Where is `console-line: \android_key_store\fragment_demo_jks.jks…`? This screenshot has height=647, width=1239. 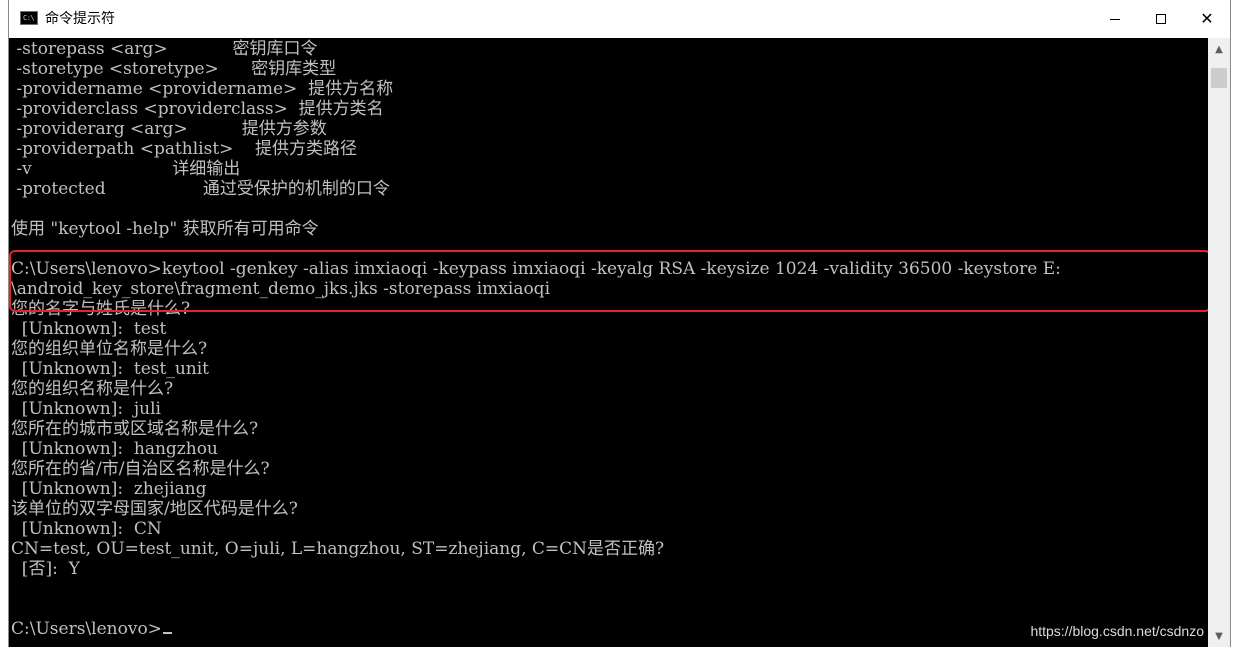
console-line: \android_key_store\fragment_demo_jks.jks… is located at coordinates (281, 289).